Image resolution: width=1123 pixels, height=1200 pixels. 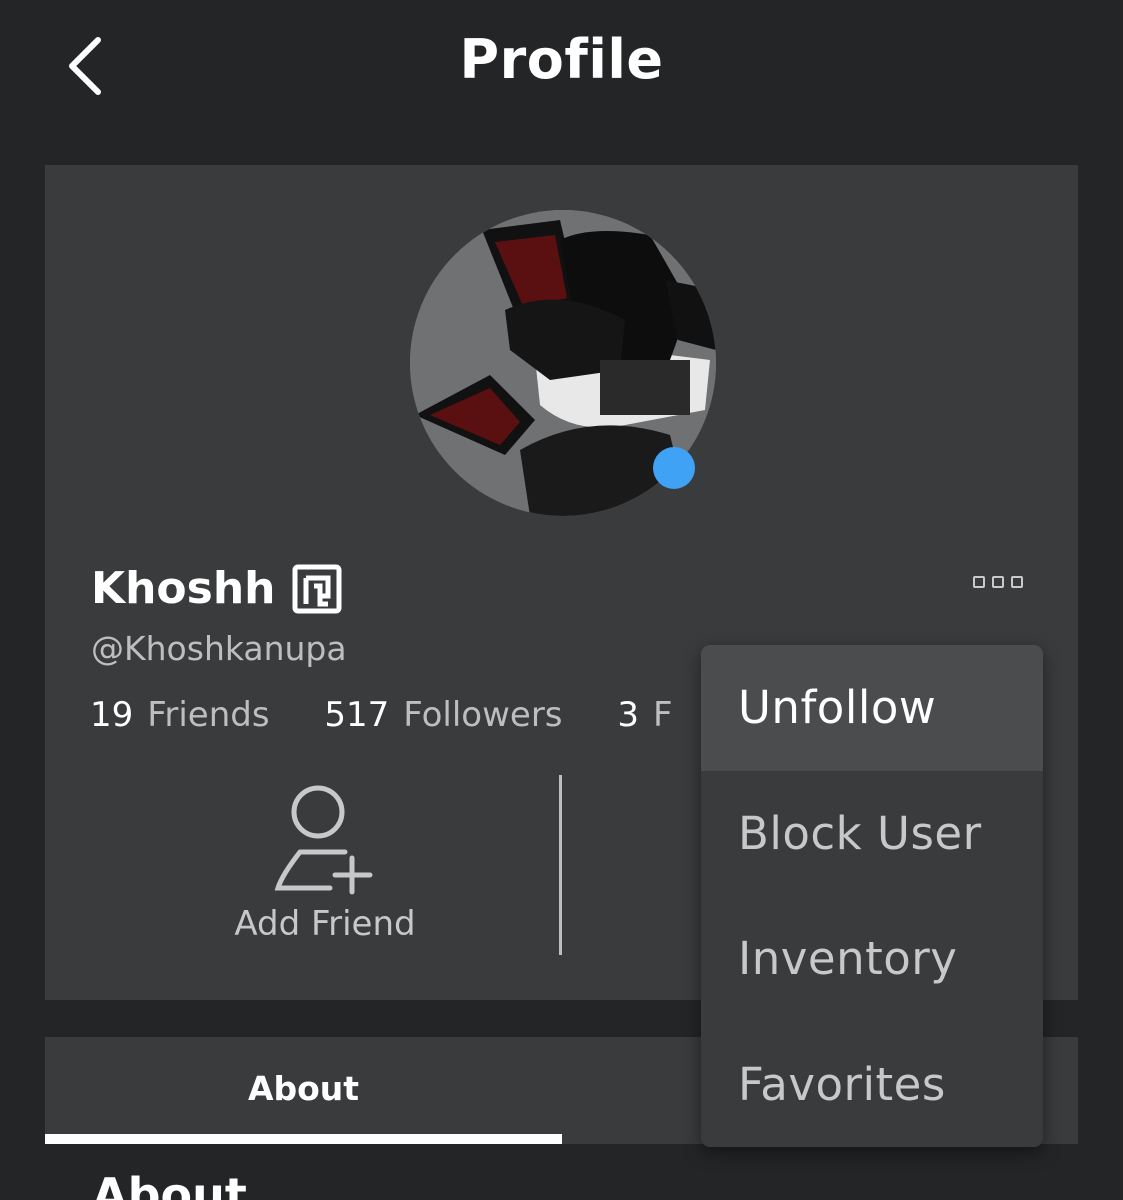 I want to click on following-label: F, so click(x=662, y=715).